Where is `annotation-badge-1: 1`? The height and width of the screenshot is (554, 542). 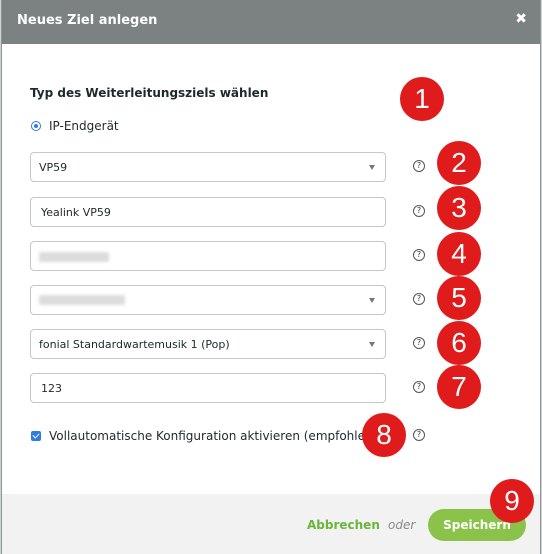 annotation-badge-1: 1 is located at coordinates (422, 99).